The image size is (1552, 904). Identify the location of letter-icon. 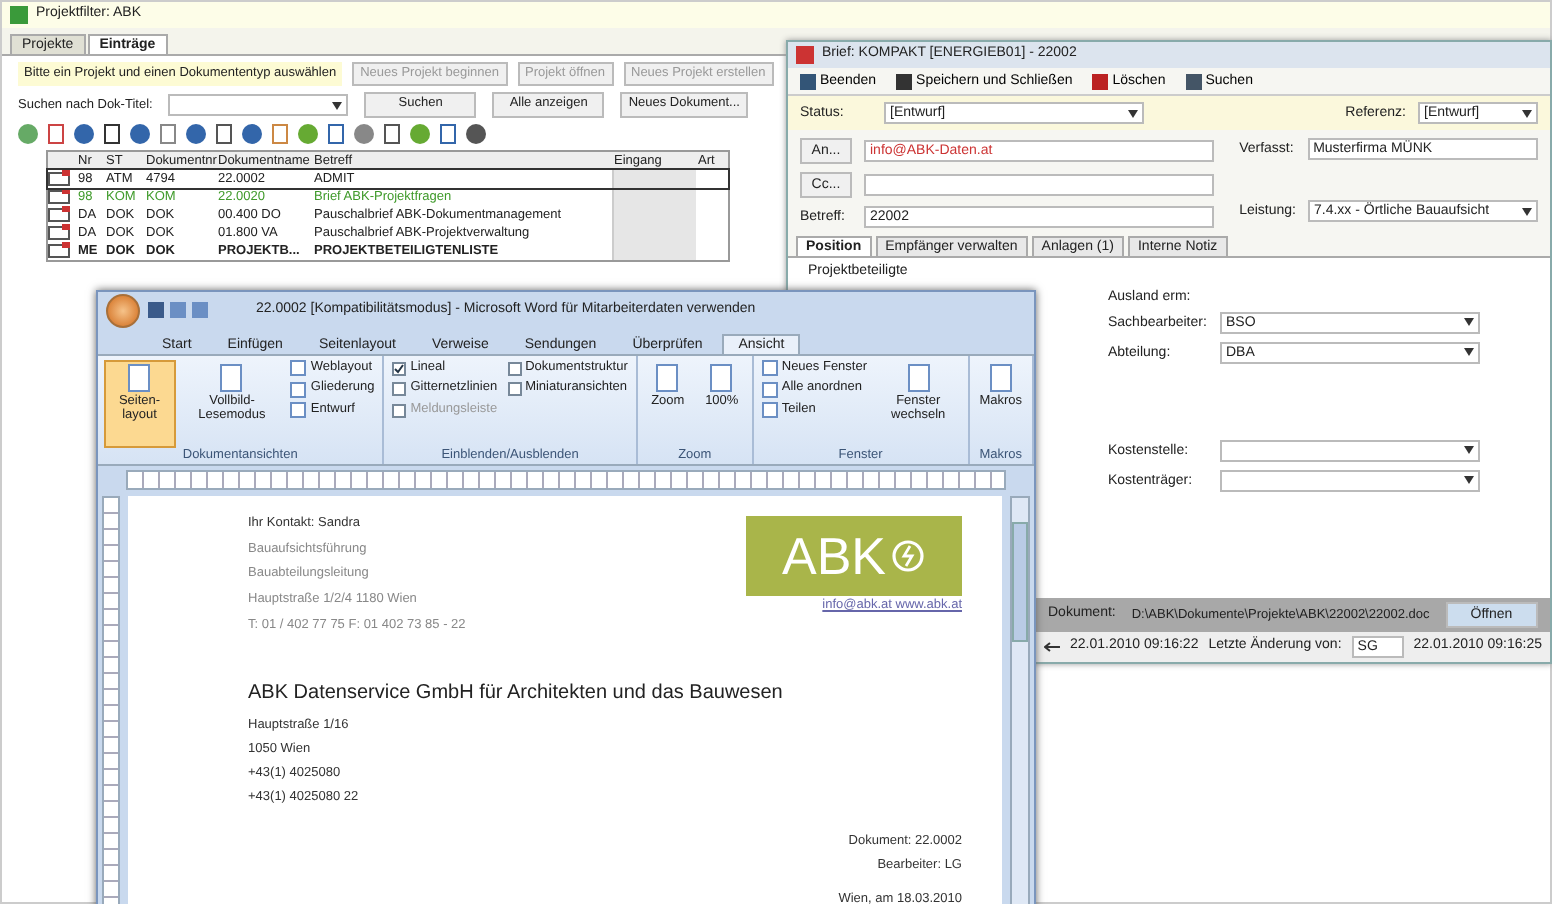
(805, 55).